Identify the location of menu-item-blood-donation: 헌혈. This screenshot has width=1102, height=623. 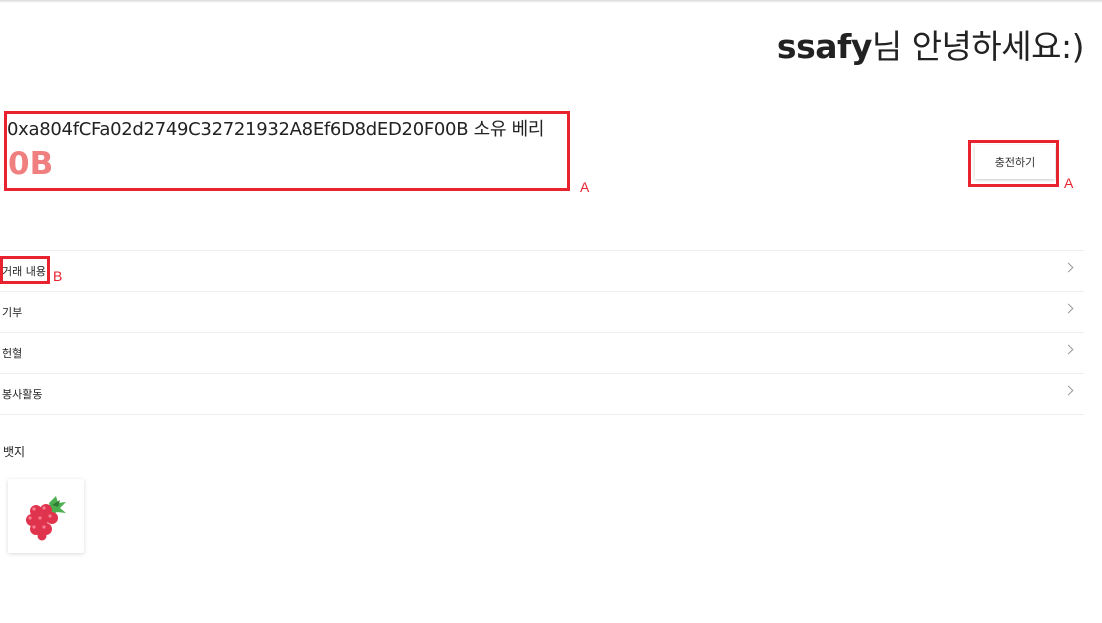
(542, 352).